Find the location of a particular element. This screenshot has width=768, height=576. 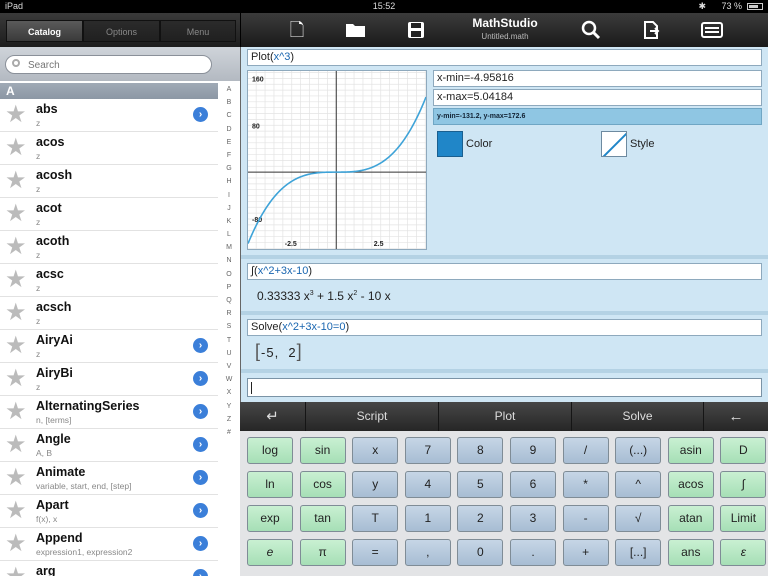

index-letter: C is located at coordinates (229, 115).